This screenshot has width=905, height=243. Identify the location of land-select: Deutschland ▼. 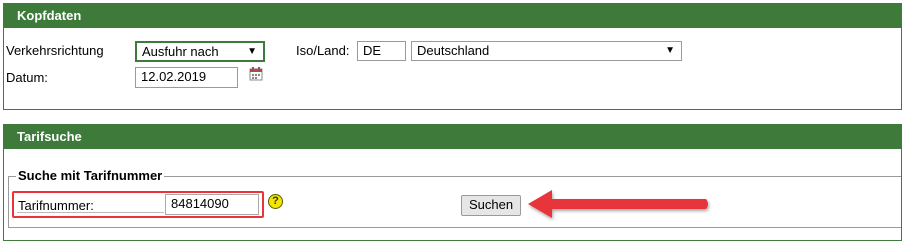
(546, 51).